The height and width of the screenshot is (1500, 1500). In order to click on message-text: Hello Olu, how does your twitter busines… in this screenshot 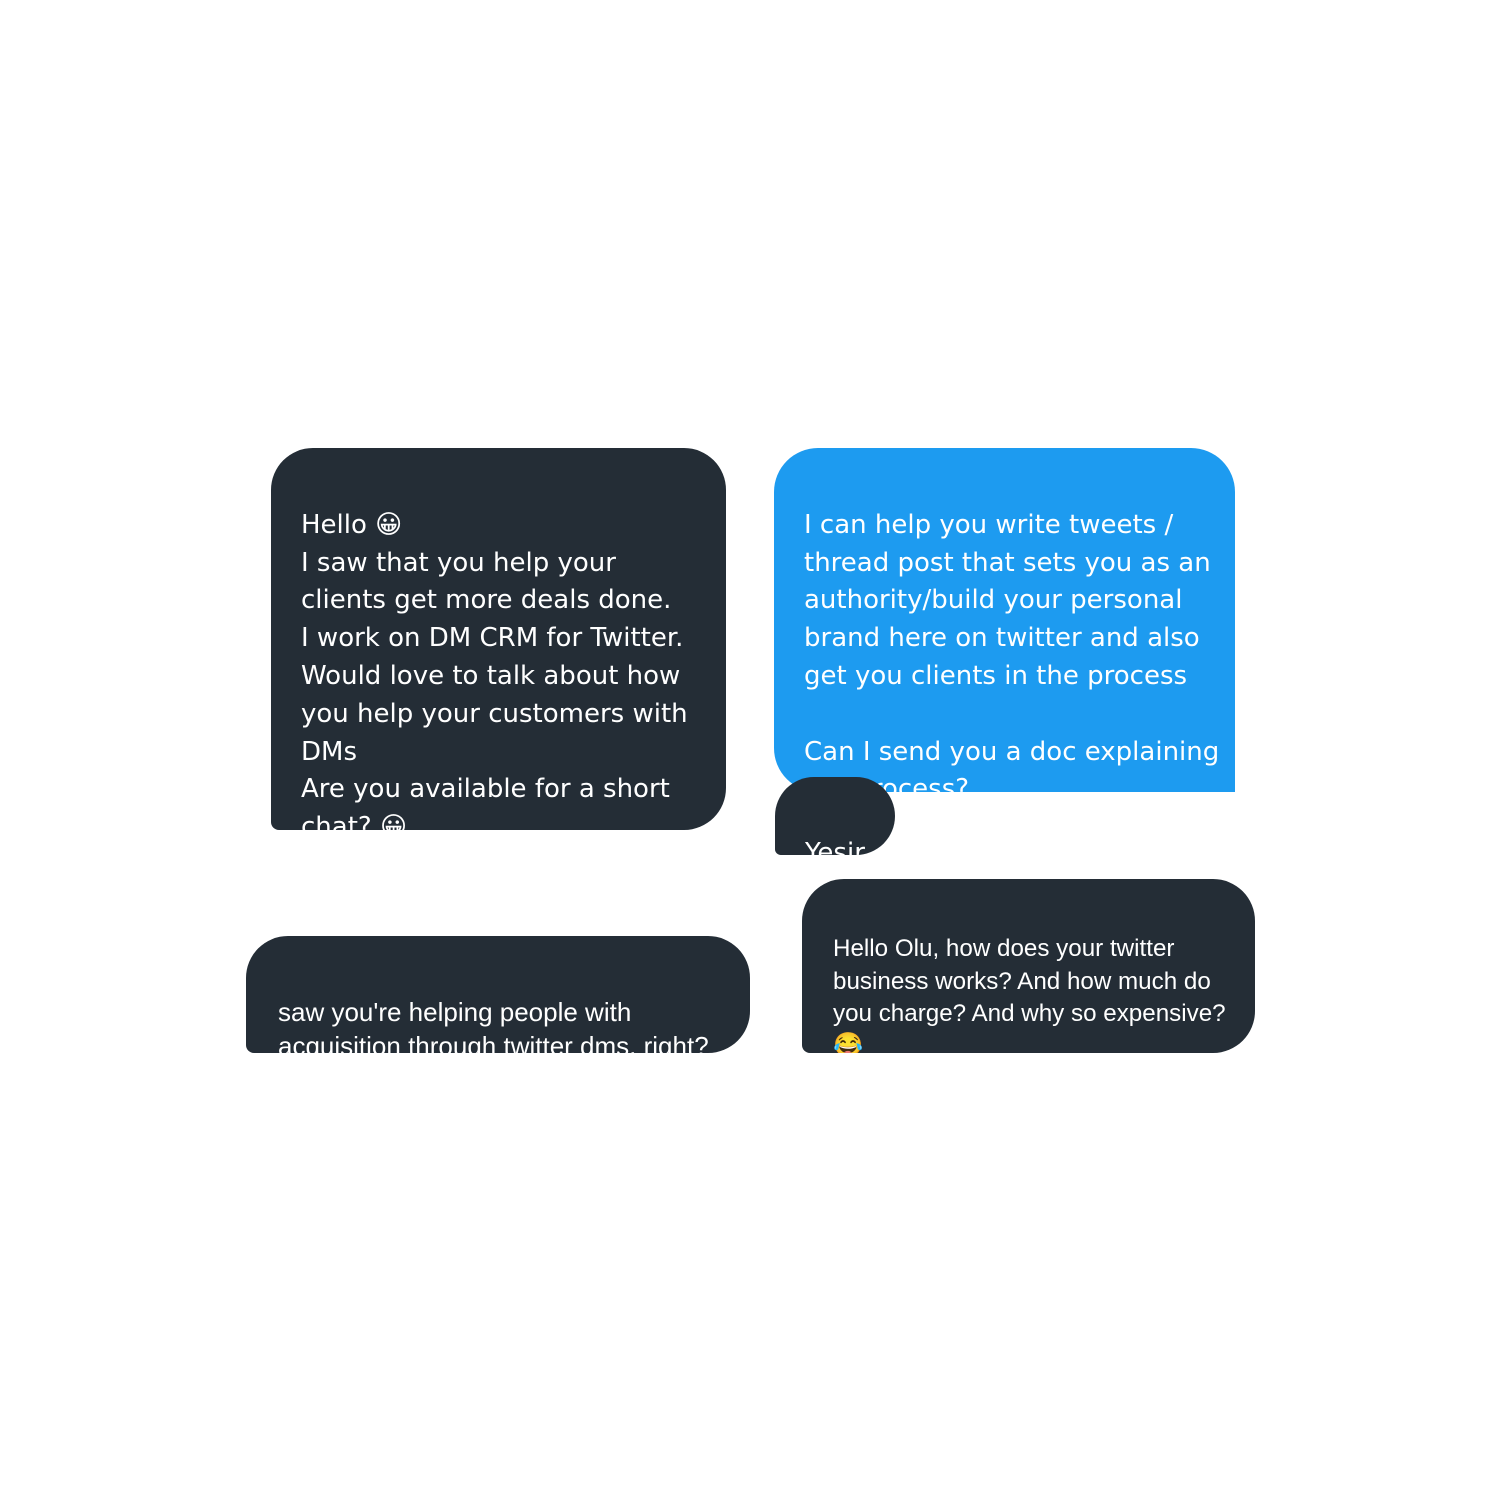, I will do `click(1029, 994)`.